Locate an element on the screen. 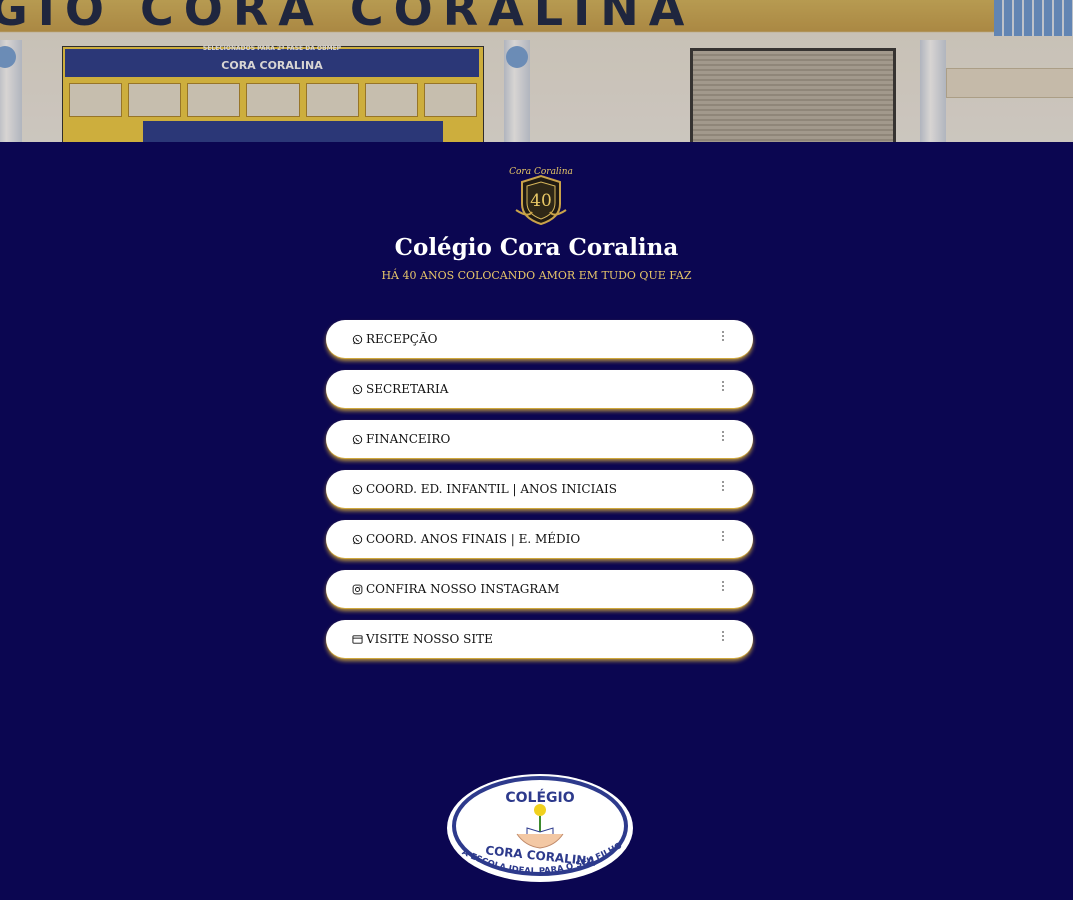 Image resolution: width=1073 pixels, height=900 pixels. link-coord-infantil: COORD. ED. INFANTIL | ANOS INICIAIS is located at coordinates (539, 489).